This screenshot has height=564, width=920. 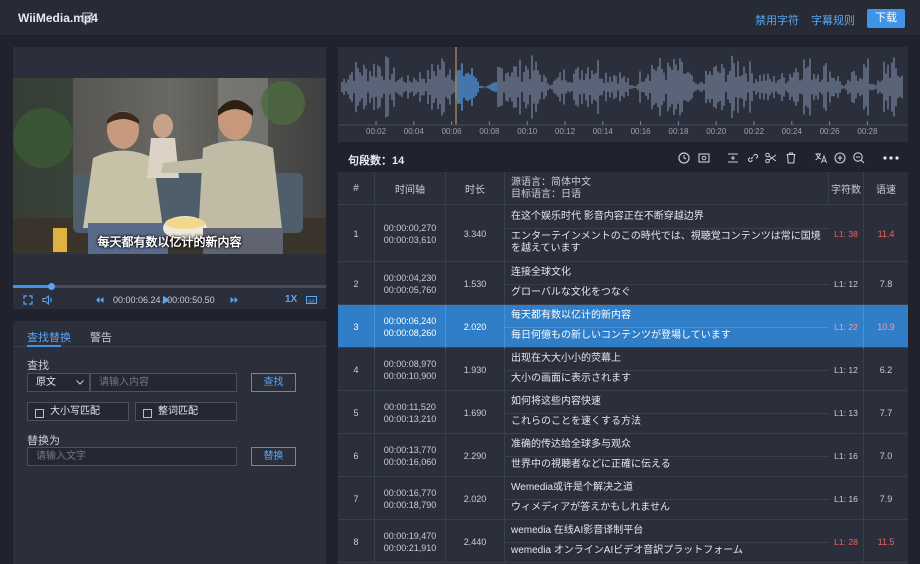 I want to click on timeline-tick-label: 00:24, so click(x=791, y=131).